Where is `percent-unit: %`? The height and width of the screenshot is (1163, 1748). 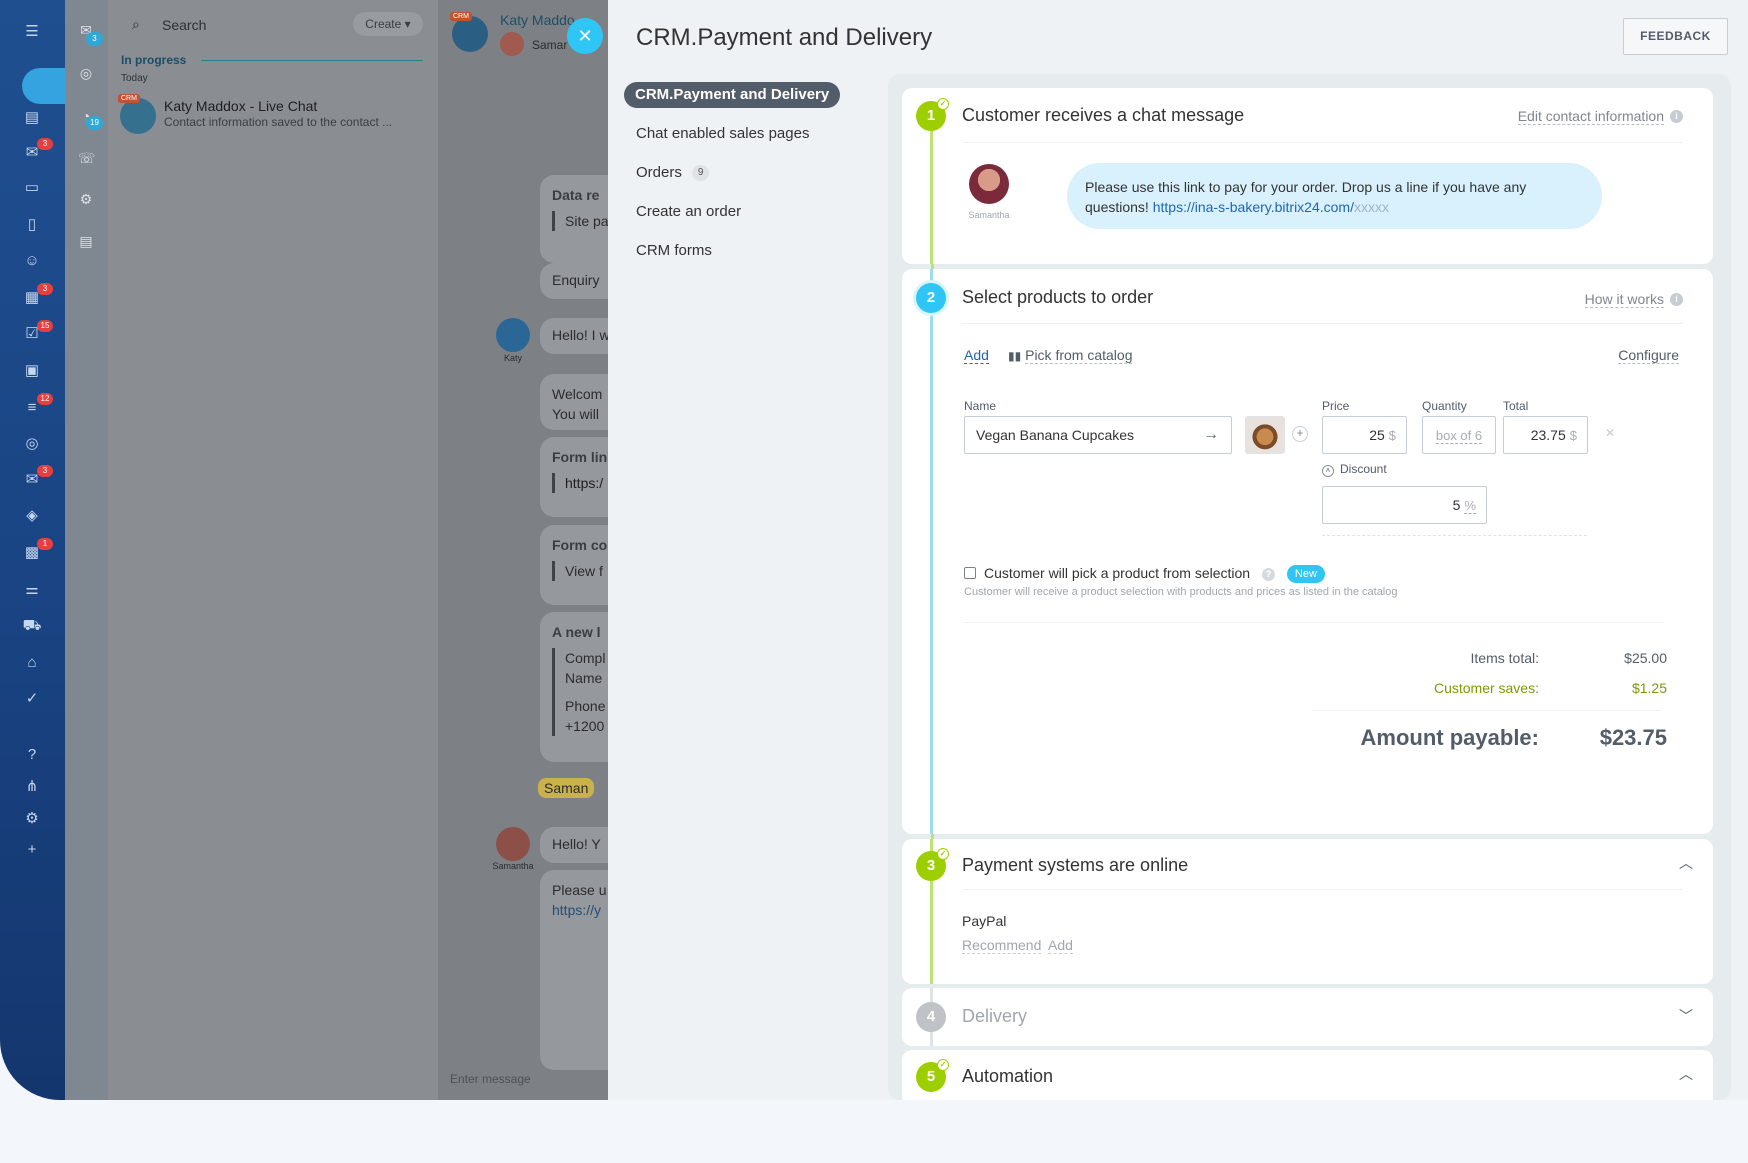
percent-unit: % is located at coordinates (1470, 506).